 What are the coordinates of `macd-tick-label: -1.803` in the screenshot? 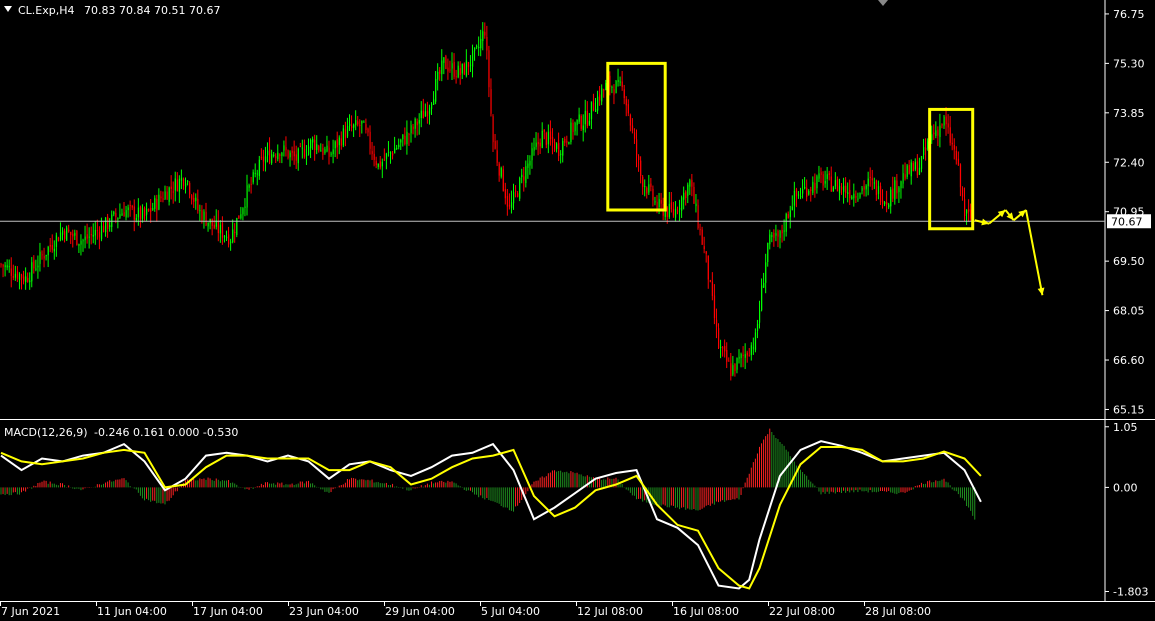 It's located at (1130, 592).